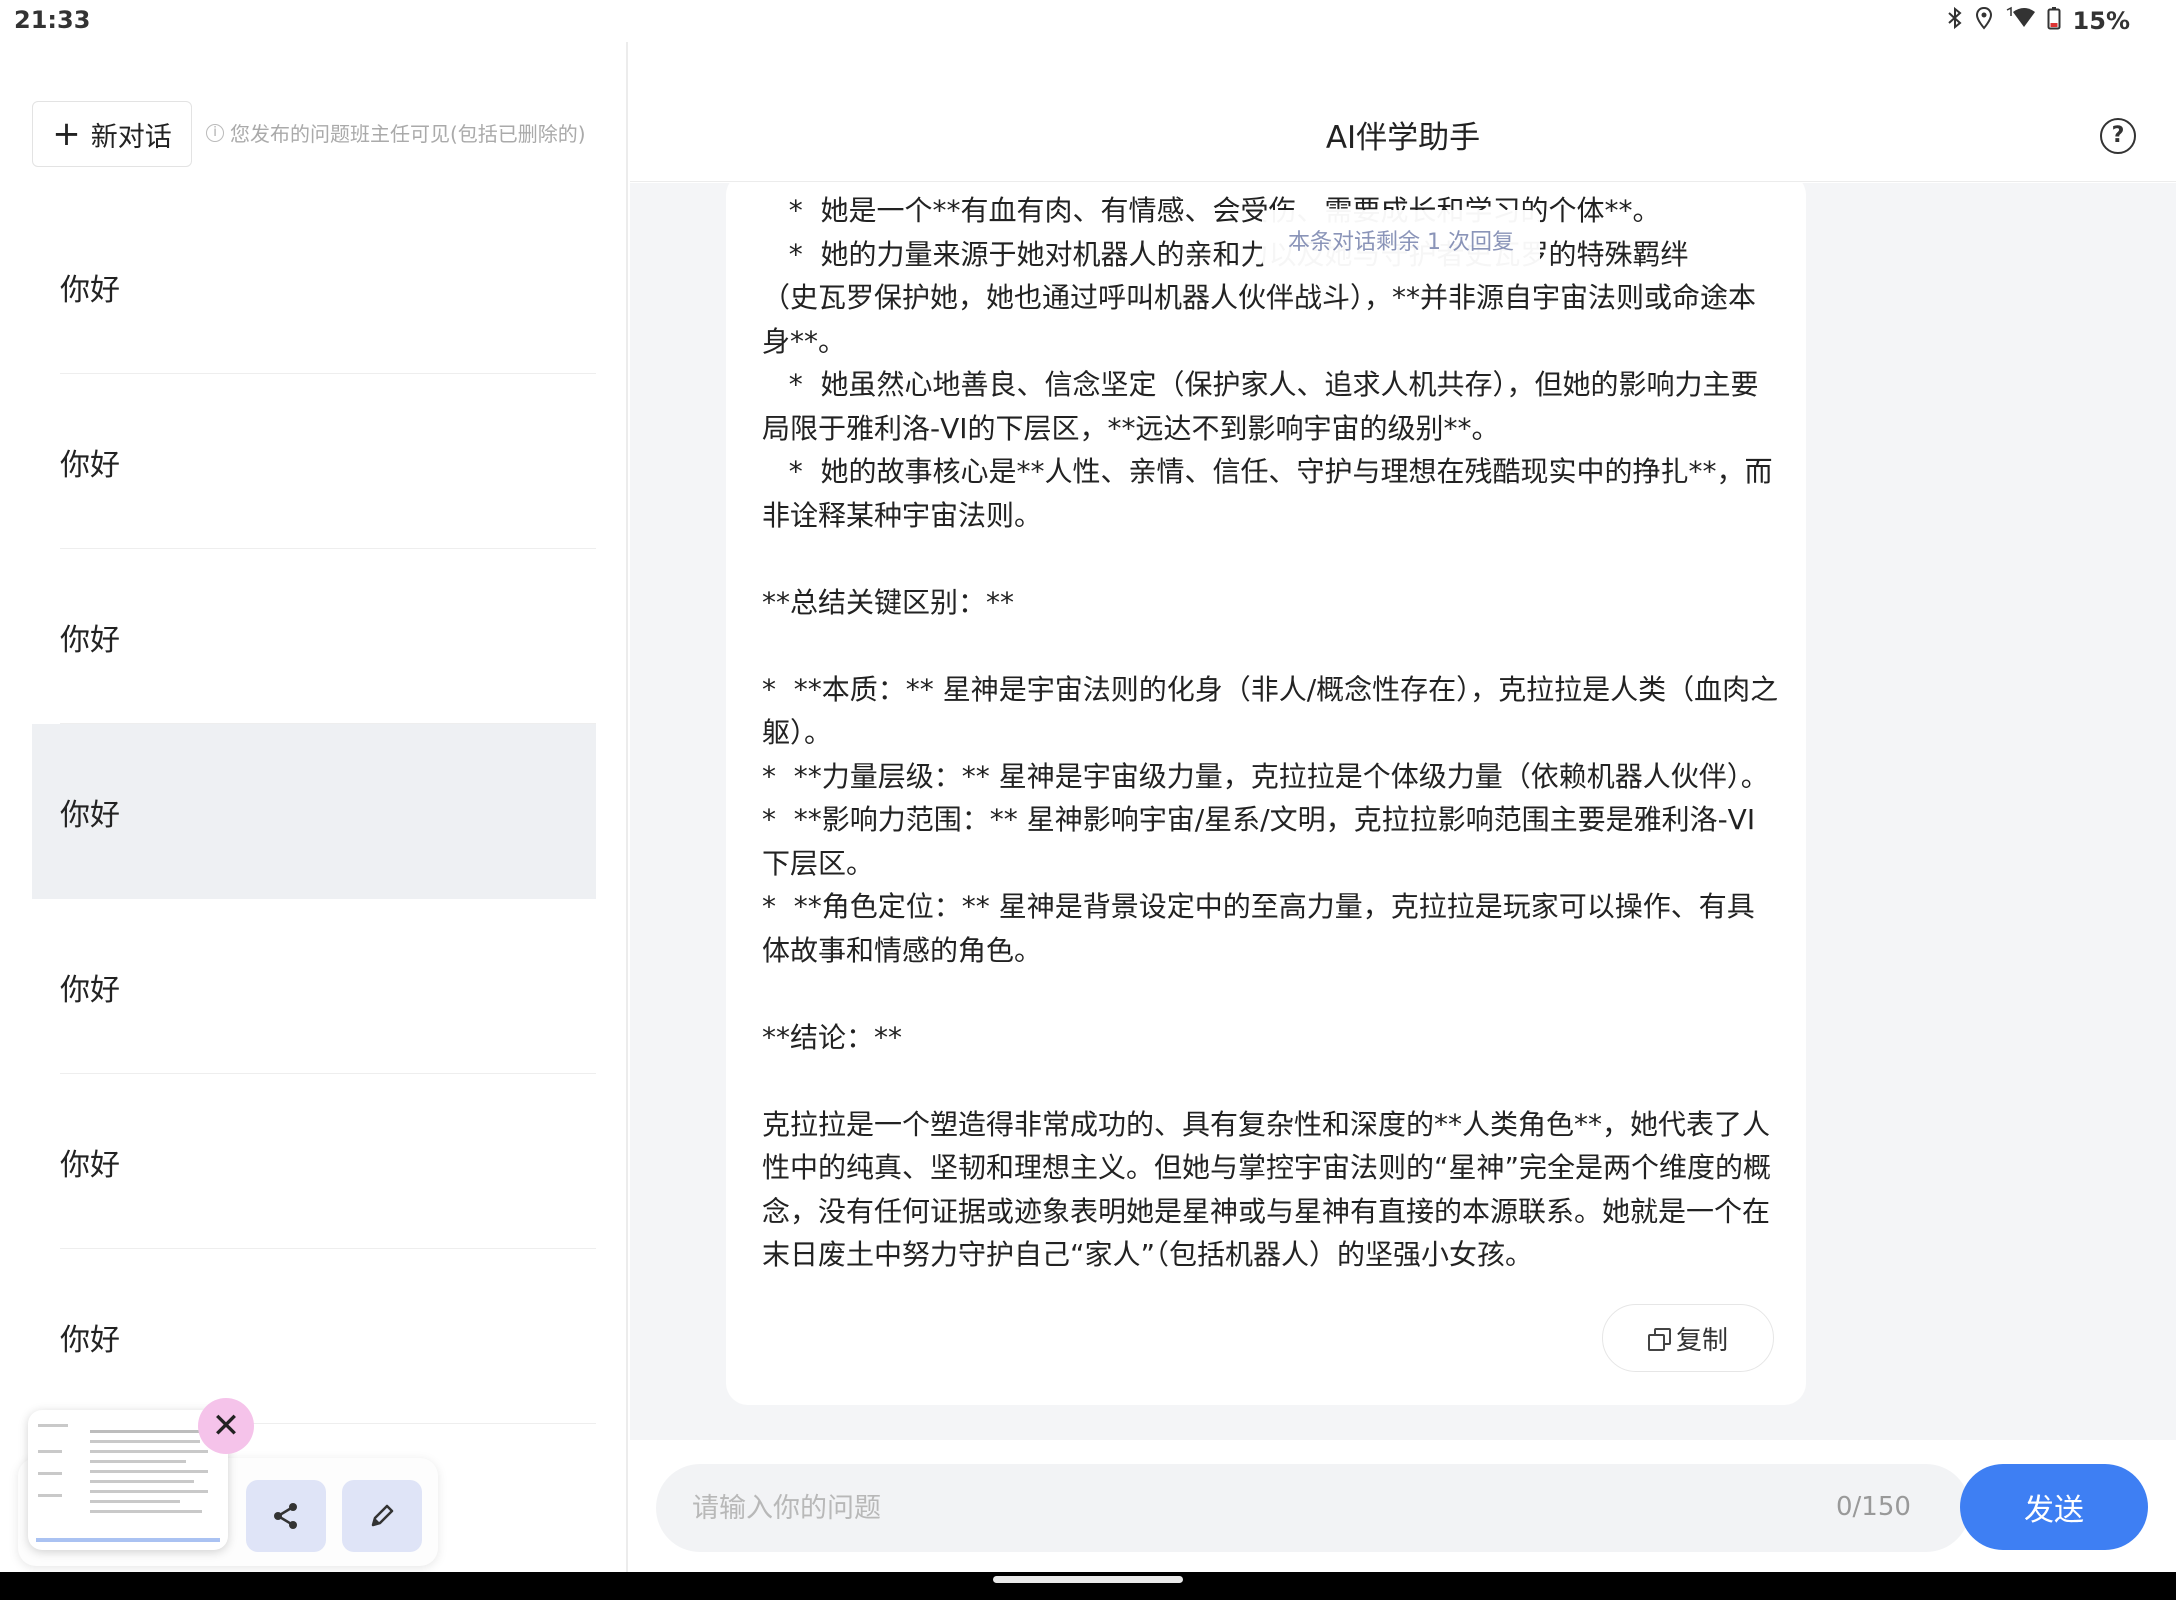  What do you see at coordinates (66, 134) in the screenshot?
I see `plus-icon: +` at bounding box center [66, 134].